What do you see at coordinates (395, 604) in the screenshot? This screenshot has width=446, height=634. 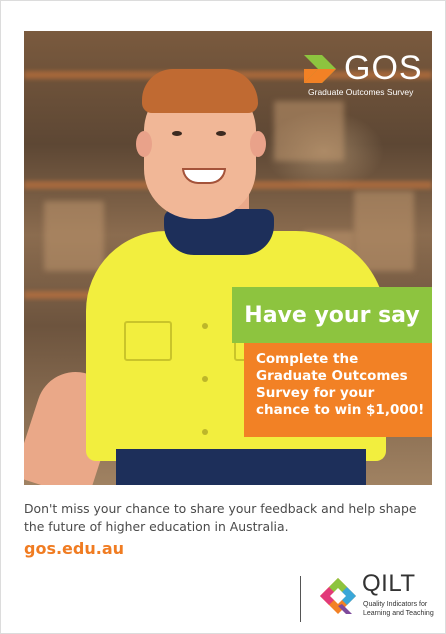 I see `qilt-subtitle-line: Quality Indicators for` at bounding box center [395, 604].